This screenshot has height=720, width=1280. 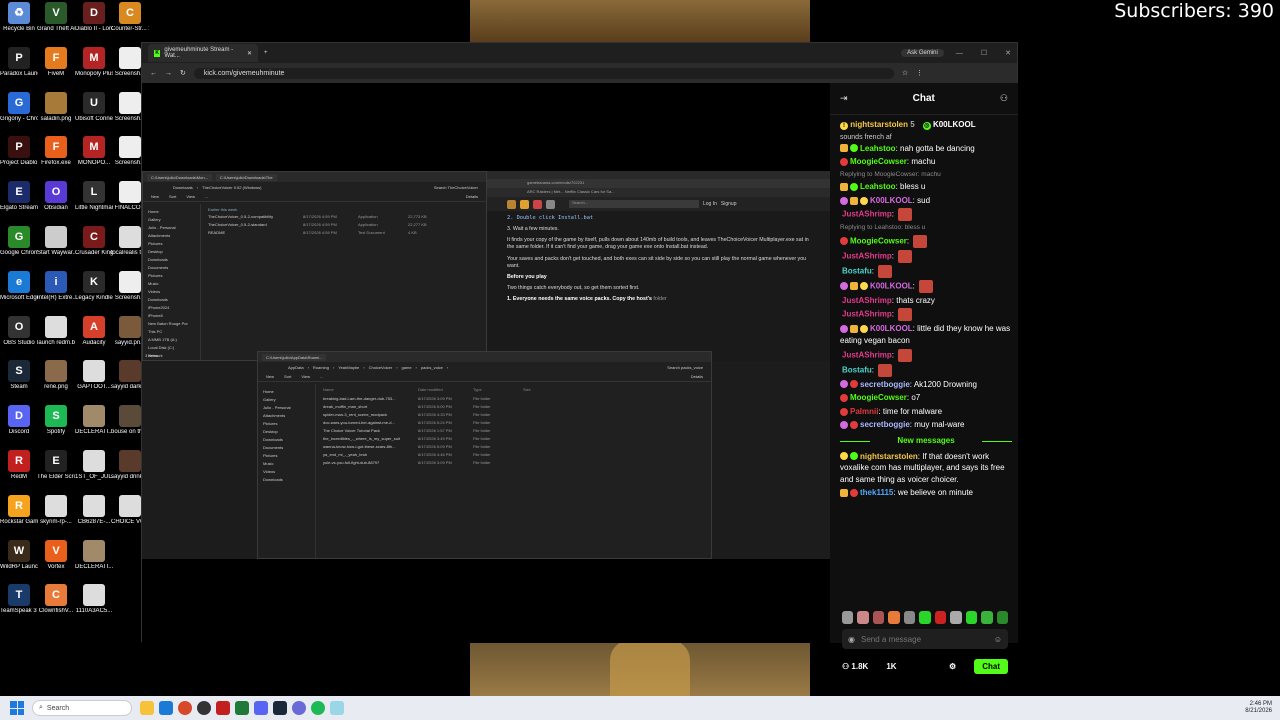 I want to click on path-segment: Downloads, so click(x=183, y=187).